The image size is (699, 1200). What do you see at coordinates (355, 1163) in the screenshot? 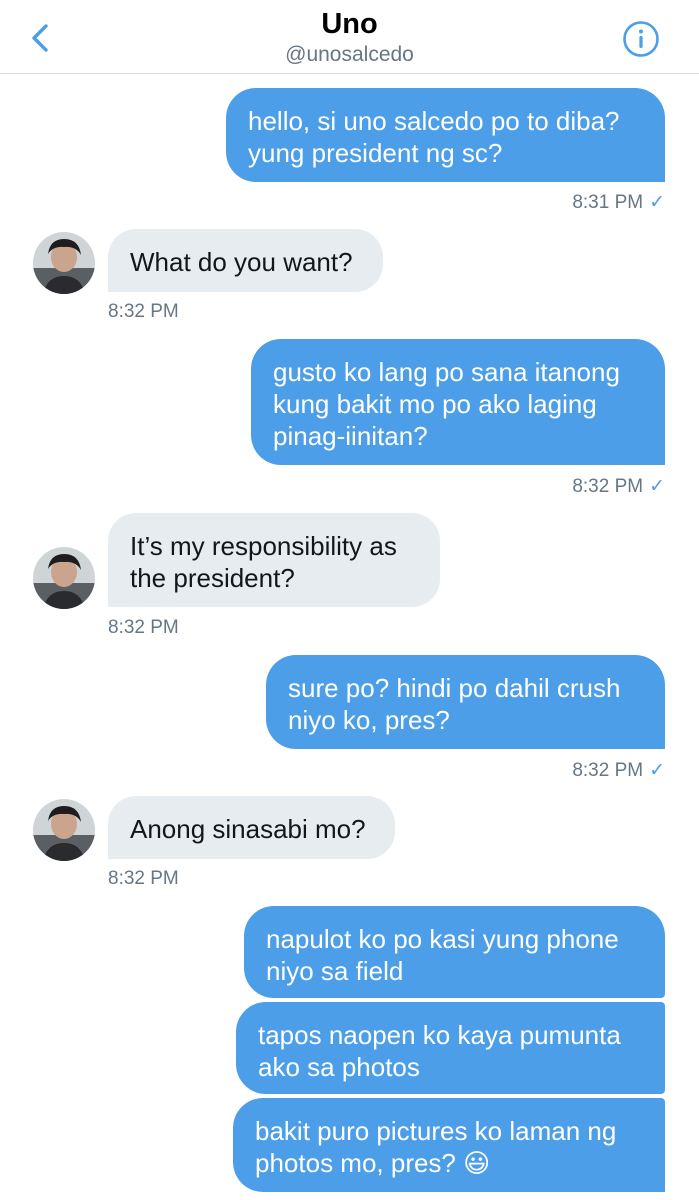
I see `message-text-fragment: photos mo, pres?` at bounding box center [355, 1163].